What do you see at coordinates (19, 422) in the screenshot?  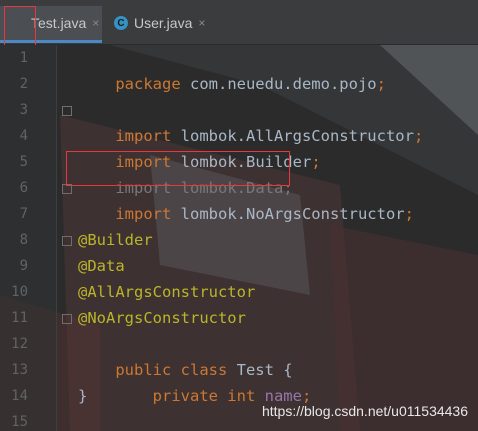 I see `line-number: 15` at bounding box center [19, 422].